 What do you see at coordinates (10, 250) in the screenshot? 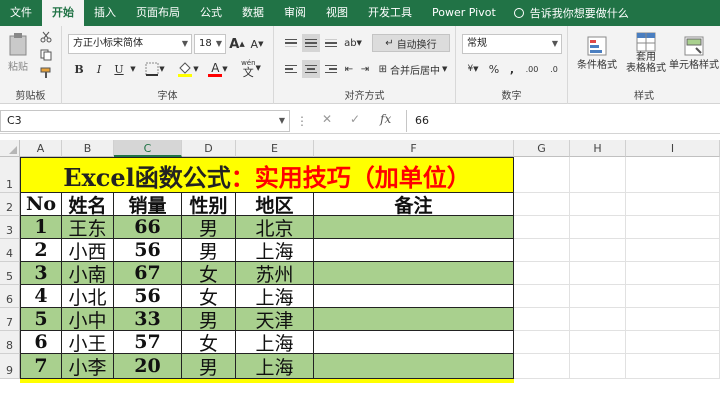
I see `row-header: 4` at bounding box center [10, 250].